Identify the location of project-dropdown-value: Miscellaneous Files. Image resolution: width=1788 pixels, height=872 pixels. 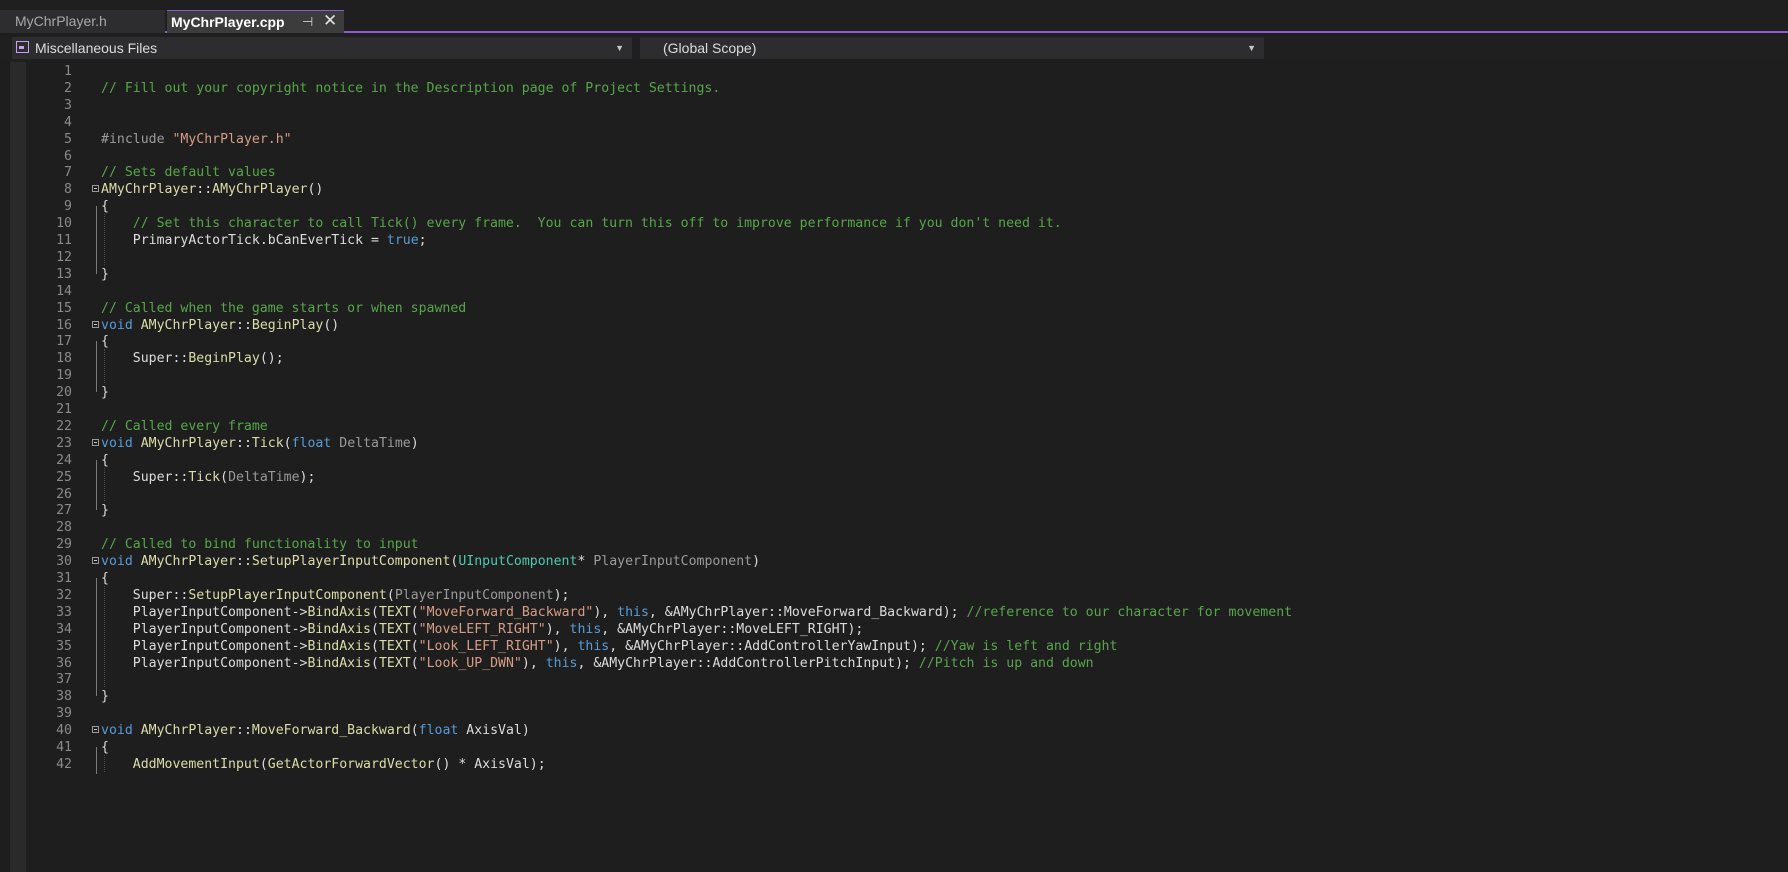
(96, 48).